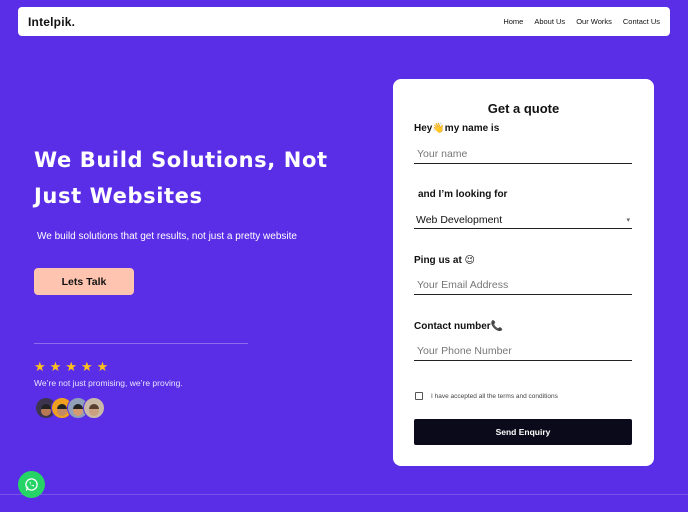 Image resolution: width=688 pixels, height=512 pixels. What do you see at coordinates (459, 326) in the screenshot?
I see `phone-label: Contact number📞` at bounding box center [459, 326].